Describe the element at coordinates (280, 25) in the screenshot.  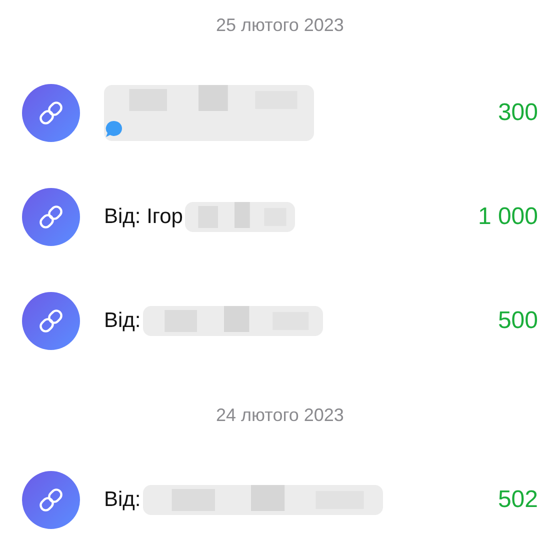
I see `date-header: 25 лютого 2023` at that location.